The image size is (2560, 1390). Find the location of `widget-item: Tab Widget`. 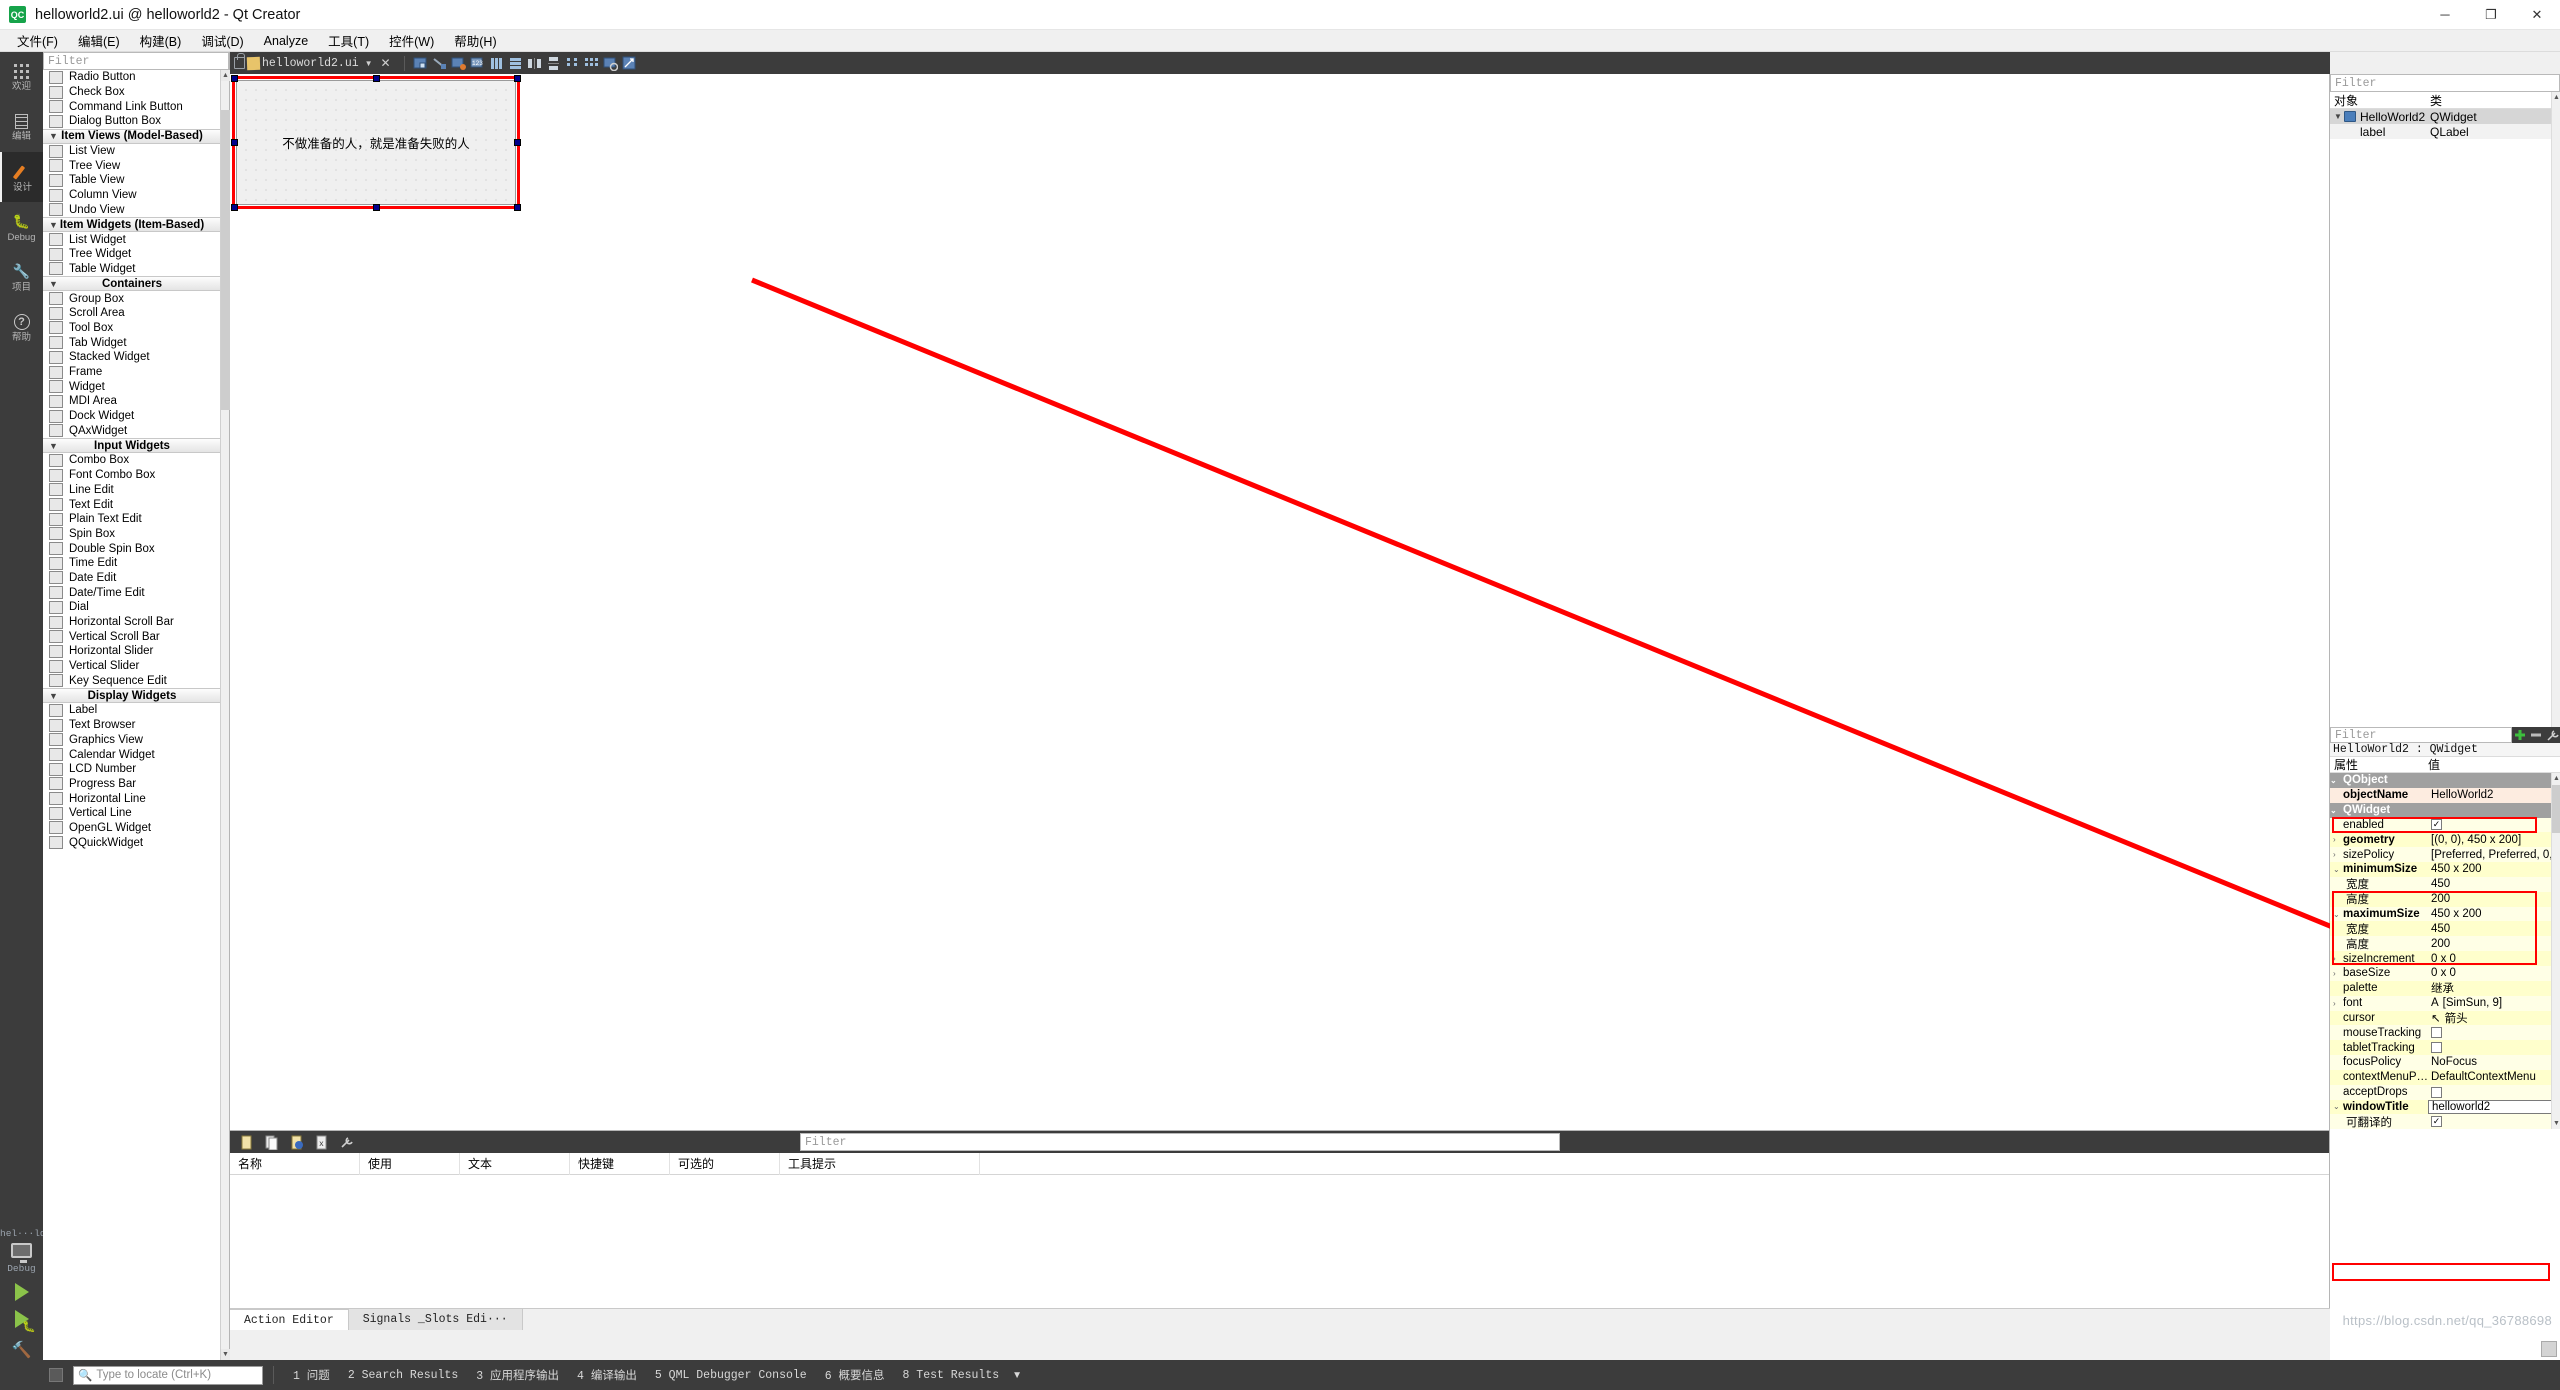

widget-item: Tab Widget is located at coordinates (132, 342).